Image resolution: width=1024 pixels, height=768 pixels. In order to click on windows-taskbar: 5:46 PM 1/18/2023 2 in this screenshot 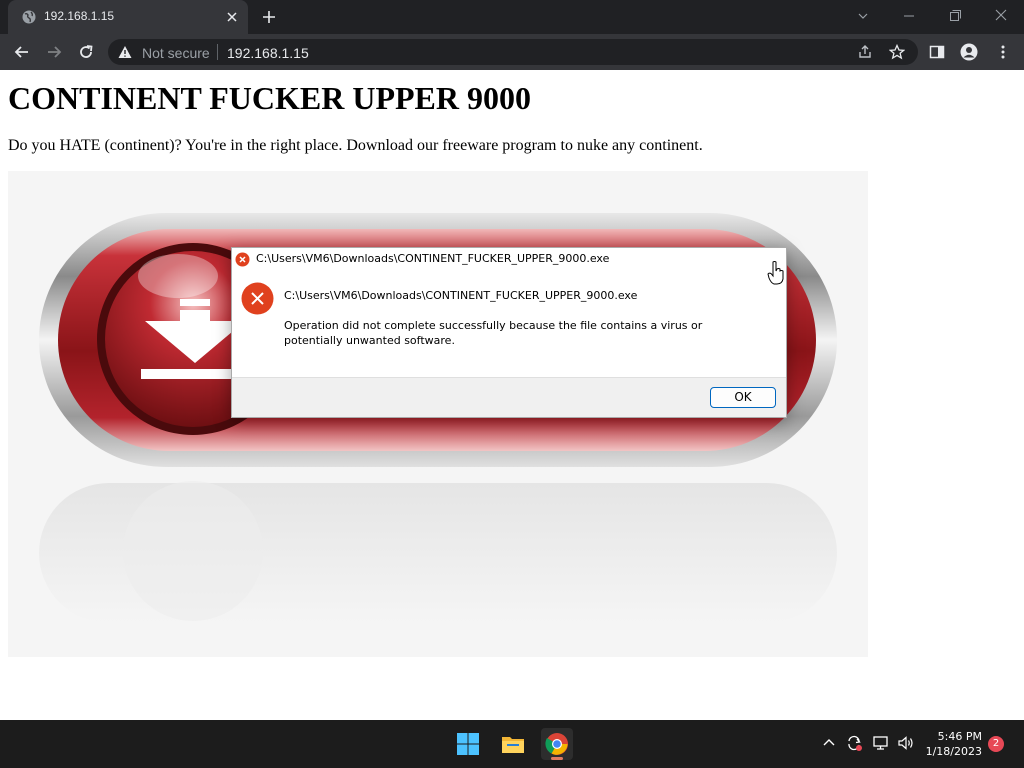, I will do `click(512, 744)`.